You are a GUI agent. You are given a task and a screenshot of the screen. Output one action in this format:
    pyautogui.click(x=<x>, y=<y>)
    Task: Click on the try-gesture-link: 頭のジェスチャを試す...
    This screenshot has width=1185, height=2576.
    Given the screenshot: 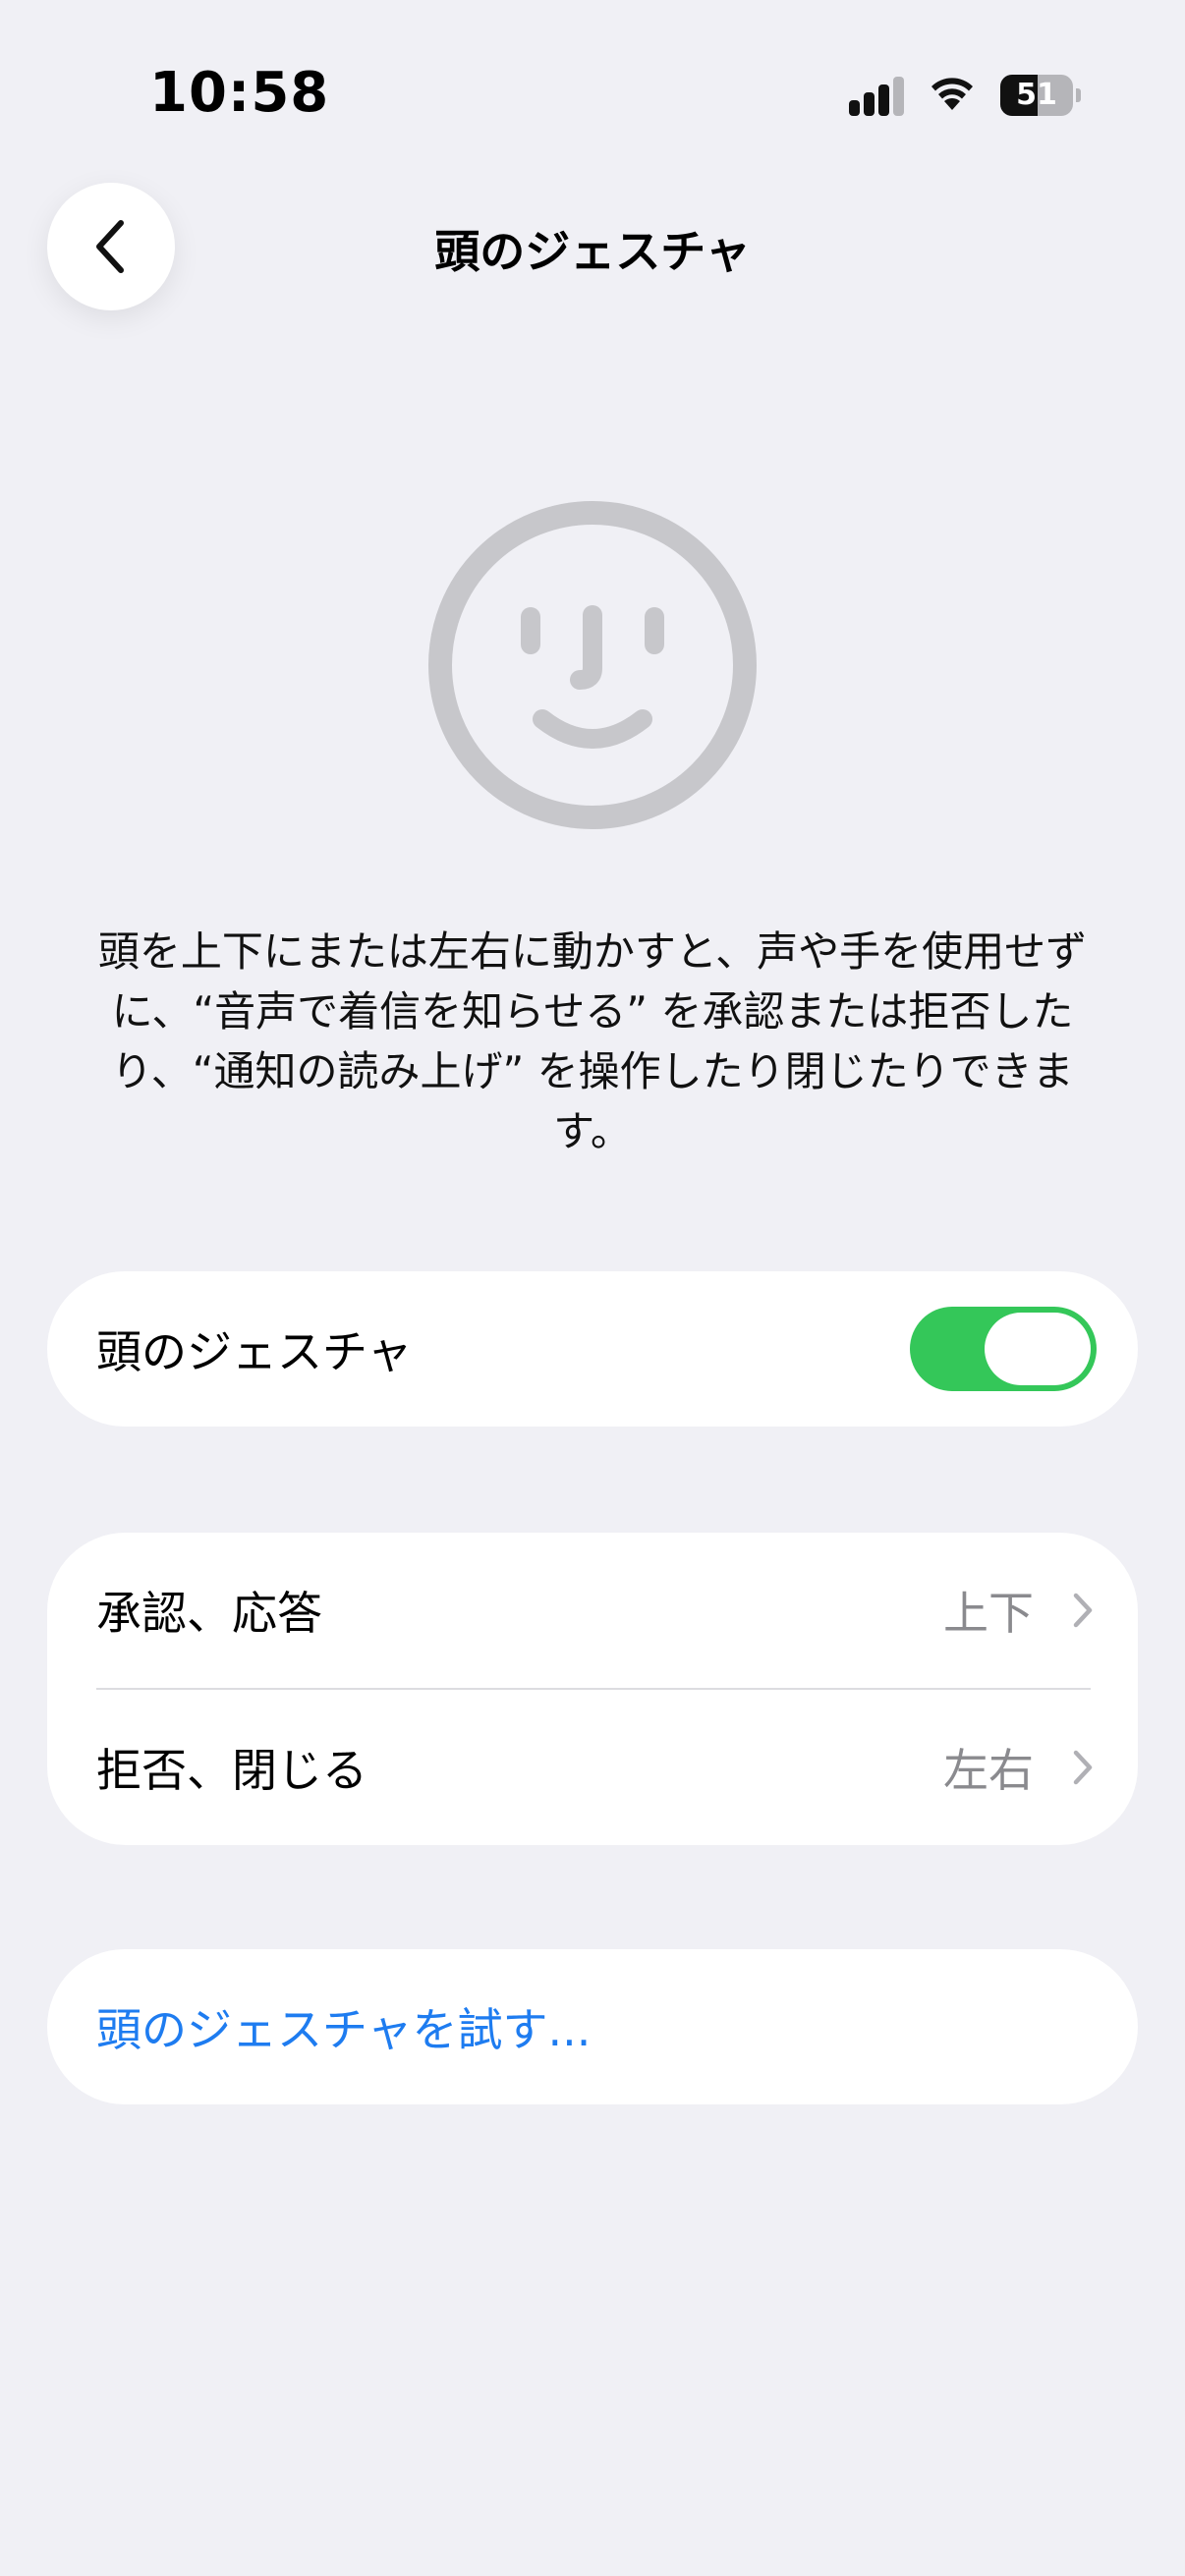 What is the action you would take?
    pyautogui.click(x=344, y=2026)
    